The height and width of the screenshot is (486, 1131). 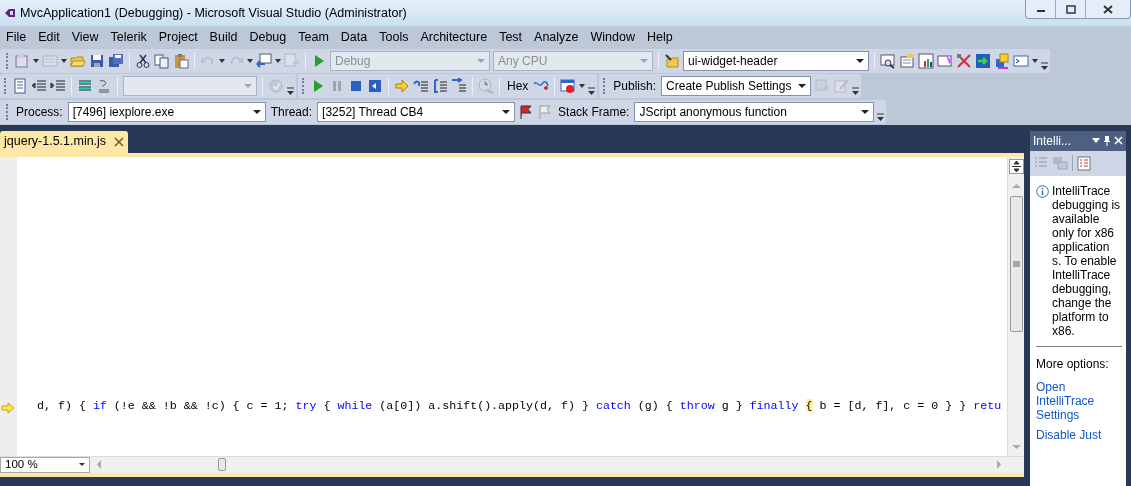 I want to click on more-options-label: More options:, so click(x=1073, y=363).